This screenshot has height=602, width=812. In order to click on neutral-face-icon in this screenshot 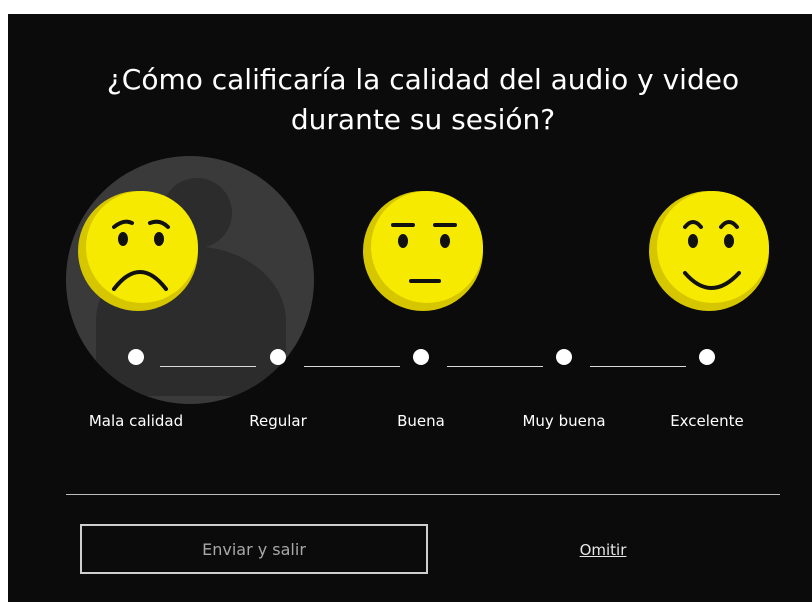, I will do `click(423, 251)`.